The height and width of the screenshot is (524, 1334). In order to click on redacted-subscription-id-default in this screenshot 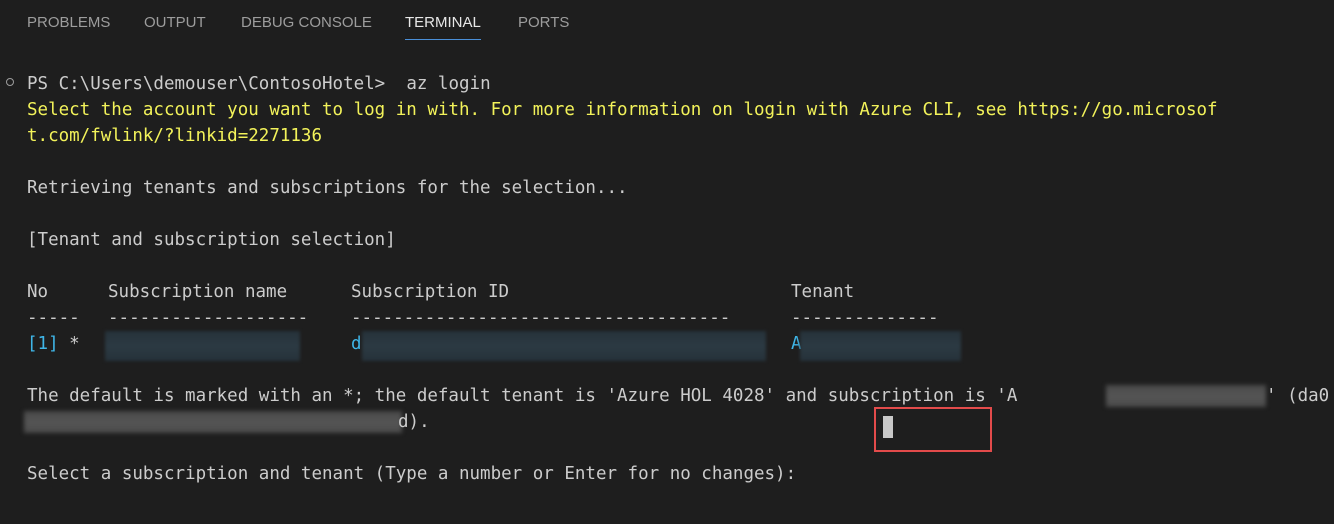, I will do `click(213, 422)`.